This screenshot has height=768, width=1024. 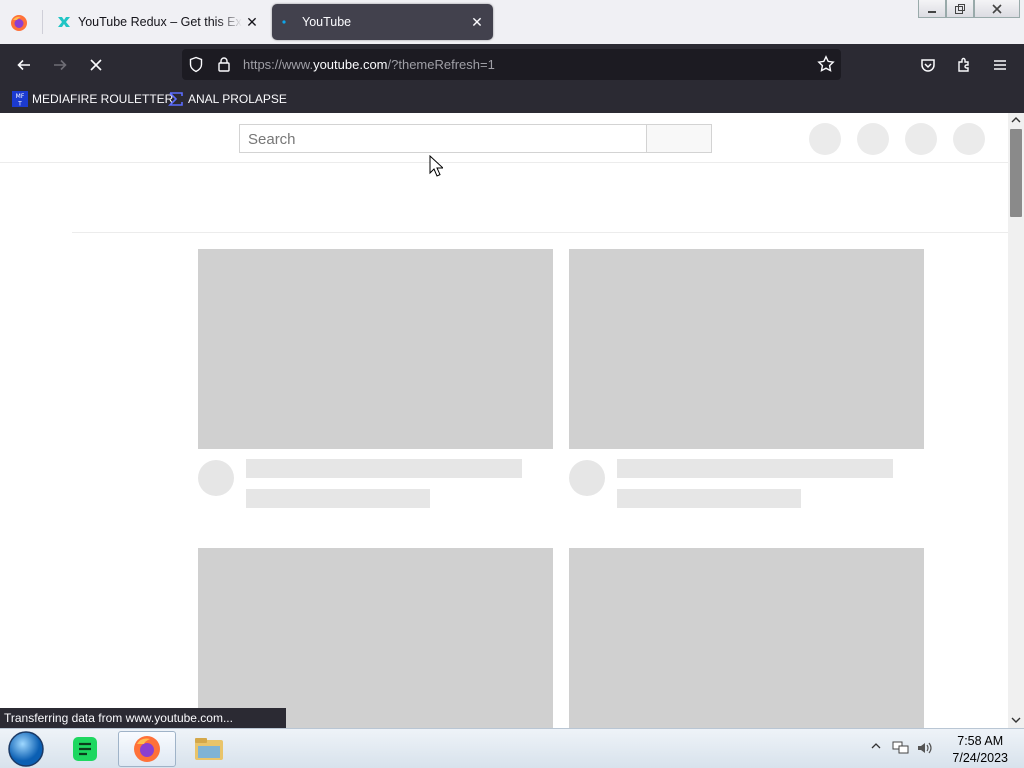 I want to click on app-menu-icon, so click(x=1000, y=65).